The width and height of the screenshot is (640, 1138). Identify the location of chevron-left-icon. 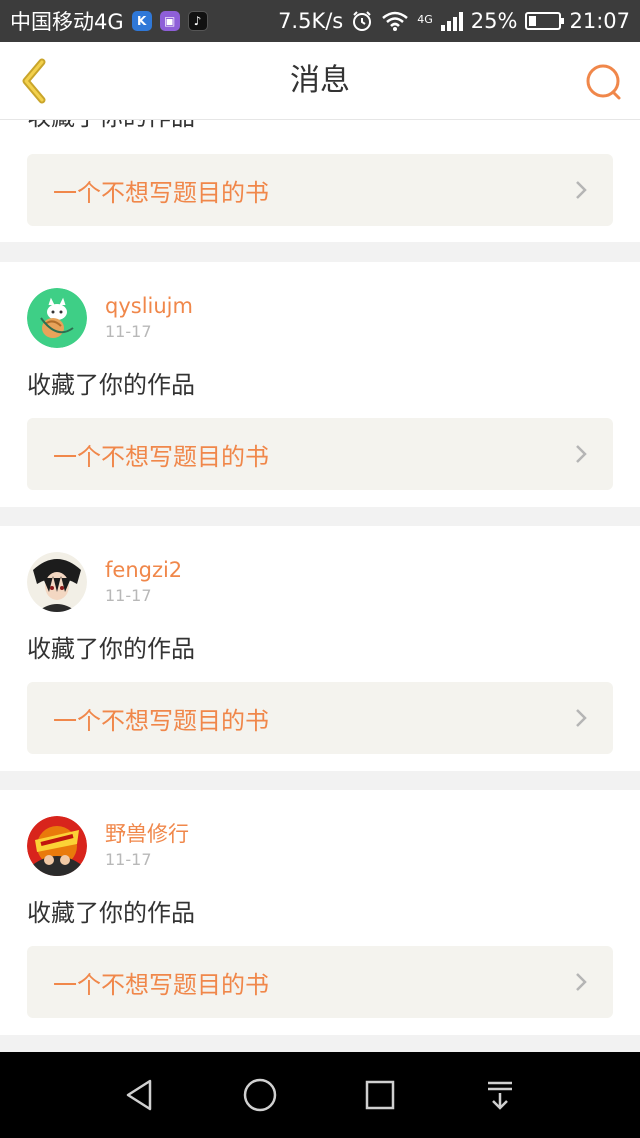
(34, 81).